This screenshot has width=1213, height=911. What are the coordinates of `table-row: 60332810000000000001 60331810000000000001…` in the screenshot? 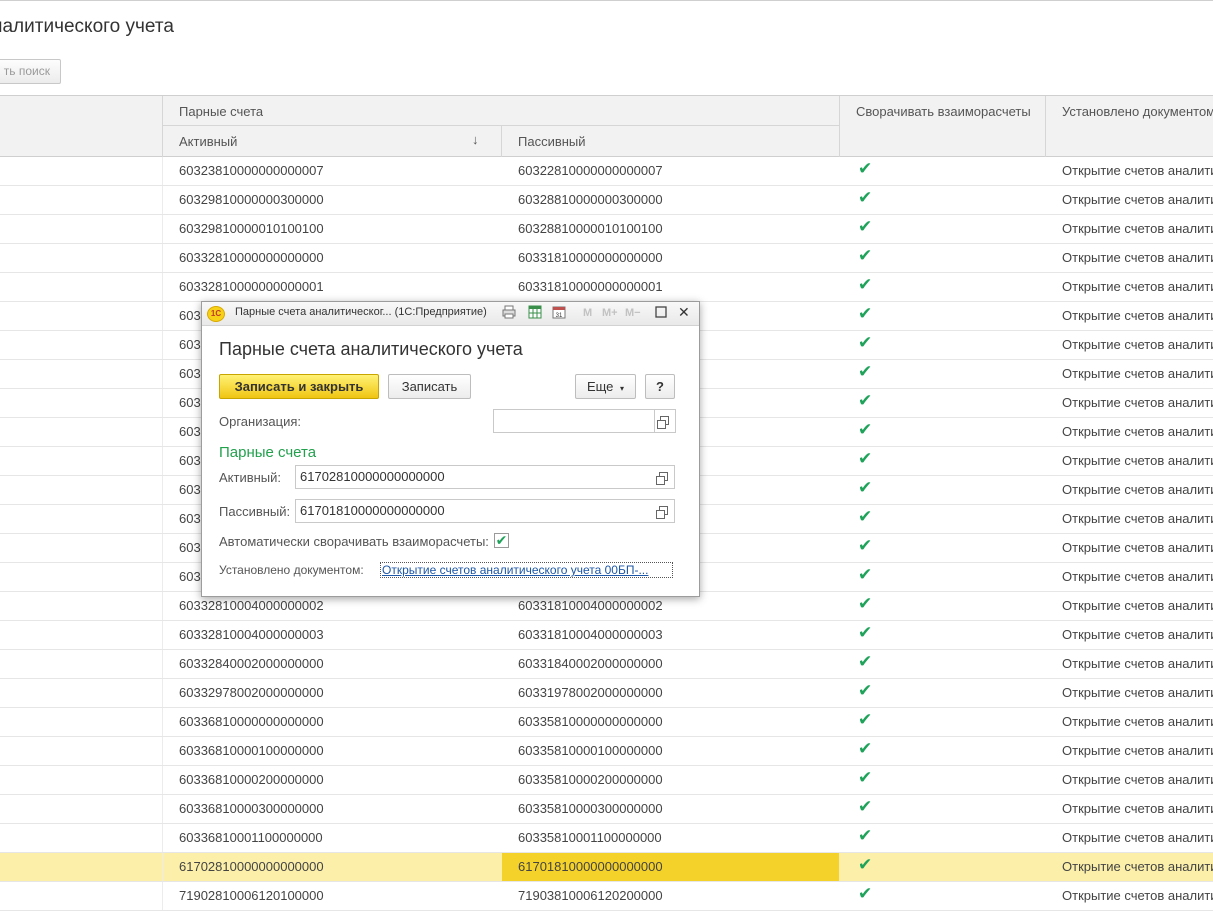 It's located at (606, 287).